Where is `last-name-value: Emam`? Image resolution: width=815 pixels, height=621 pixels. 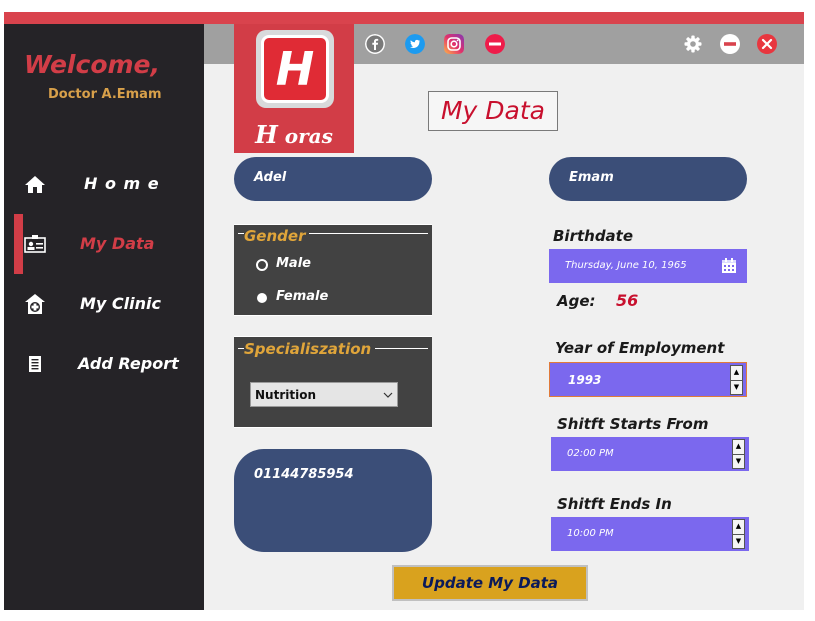 last-name-value: Emam is located at coordinates (591, 177).